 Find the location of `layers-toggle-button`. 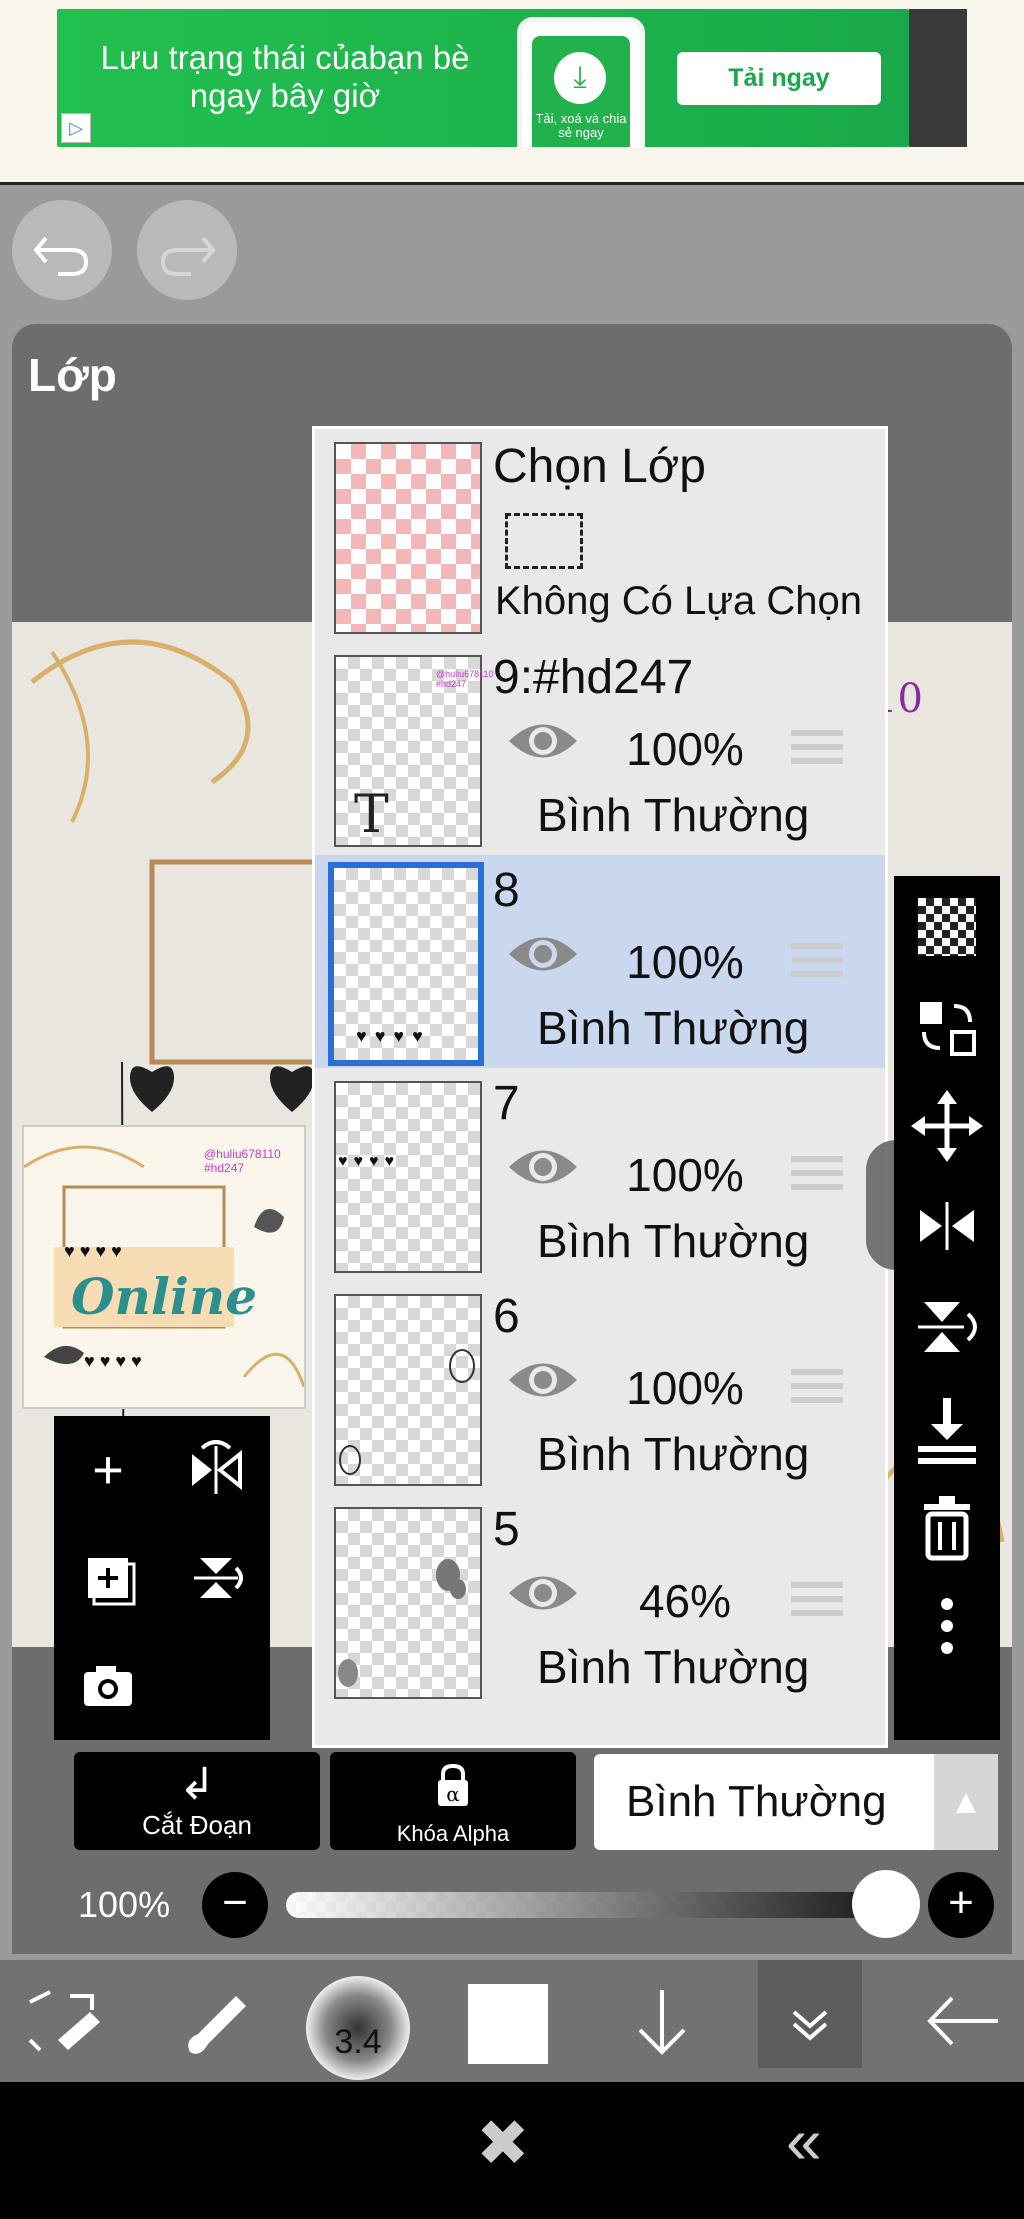

layers-toggle-button is located at coordinates (810, 2014).